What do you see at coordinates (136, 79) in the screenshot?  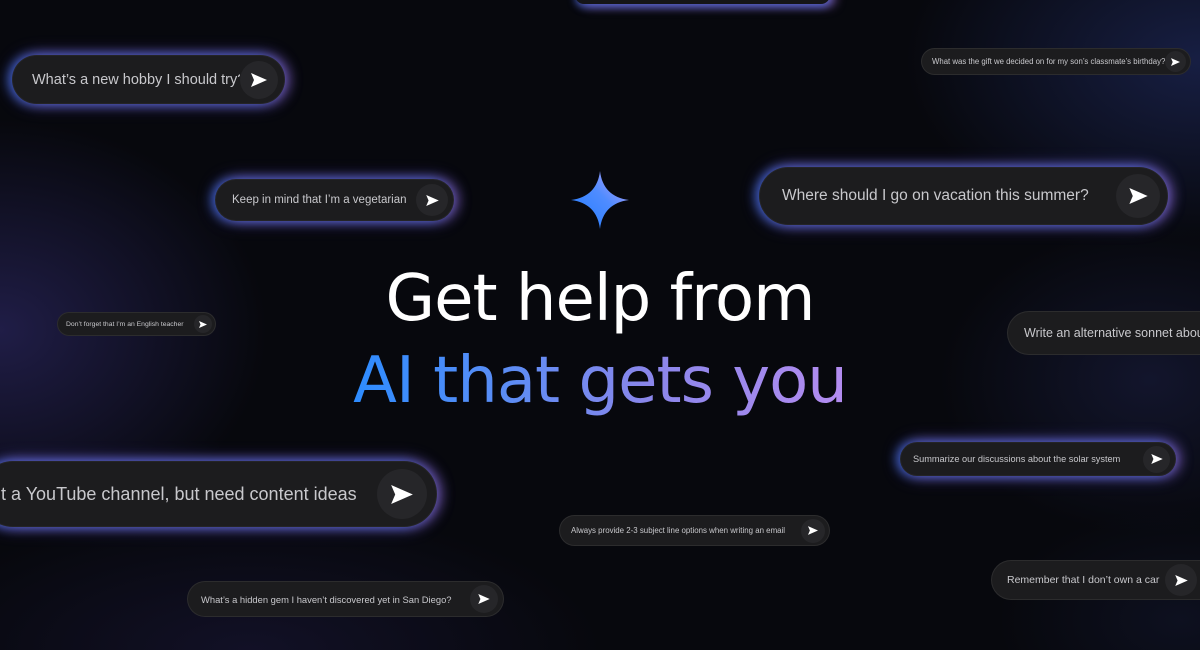 I see `prompt-chip-text: What’s a new hobby I should try?` at bounding box center [136, 79].